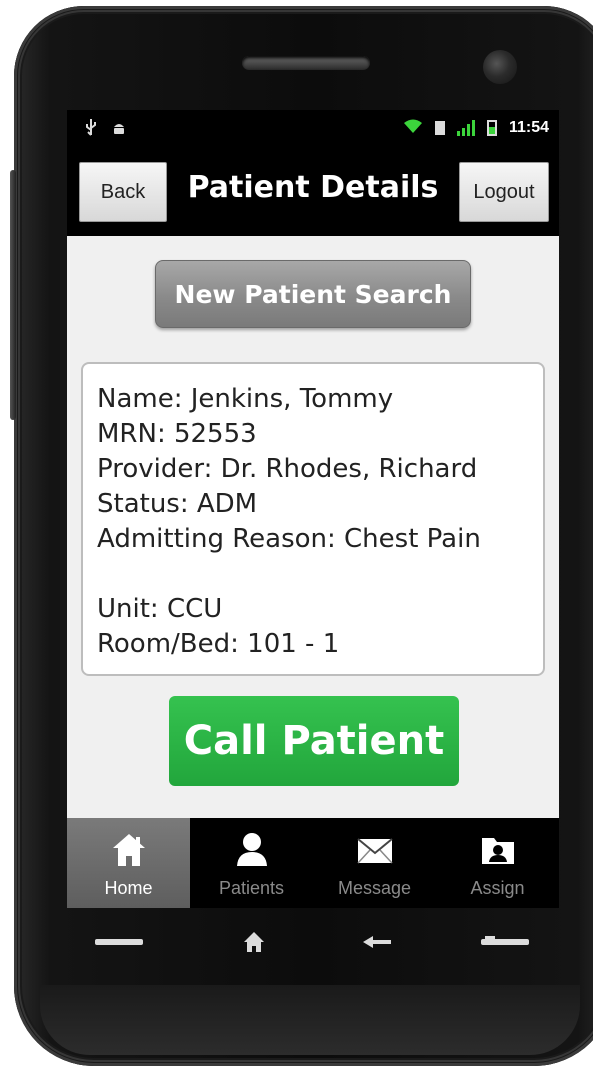 The image size is (593, 1080). What do you see at coordinates (313, 942) in the screenshot?
I see `hardware-nav` at bounding box center [313, 942].